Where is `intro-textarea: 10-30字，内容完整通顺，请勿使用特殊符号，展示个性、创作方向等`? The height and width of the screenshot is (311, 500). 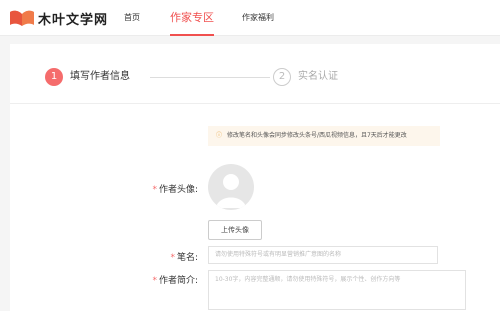 intro-textarea: 10-30字，内容完整通顺，请勿使用特殊符号，展示个性、创作方向等 is located at coordinates (337, 290).